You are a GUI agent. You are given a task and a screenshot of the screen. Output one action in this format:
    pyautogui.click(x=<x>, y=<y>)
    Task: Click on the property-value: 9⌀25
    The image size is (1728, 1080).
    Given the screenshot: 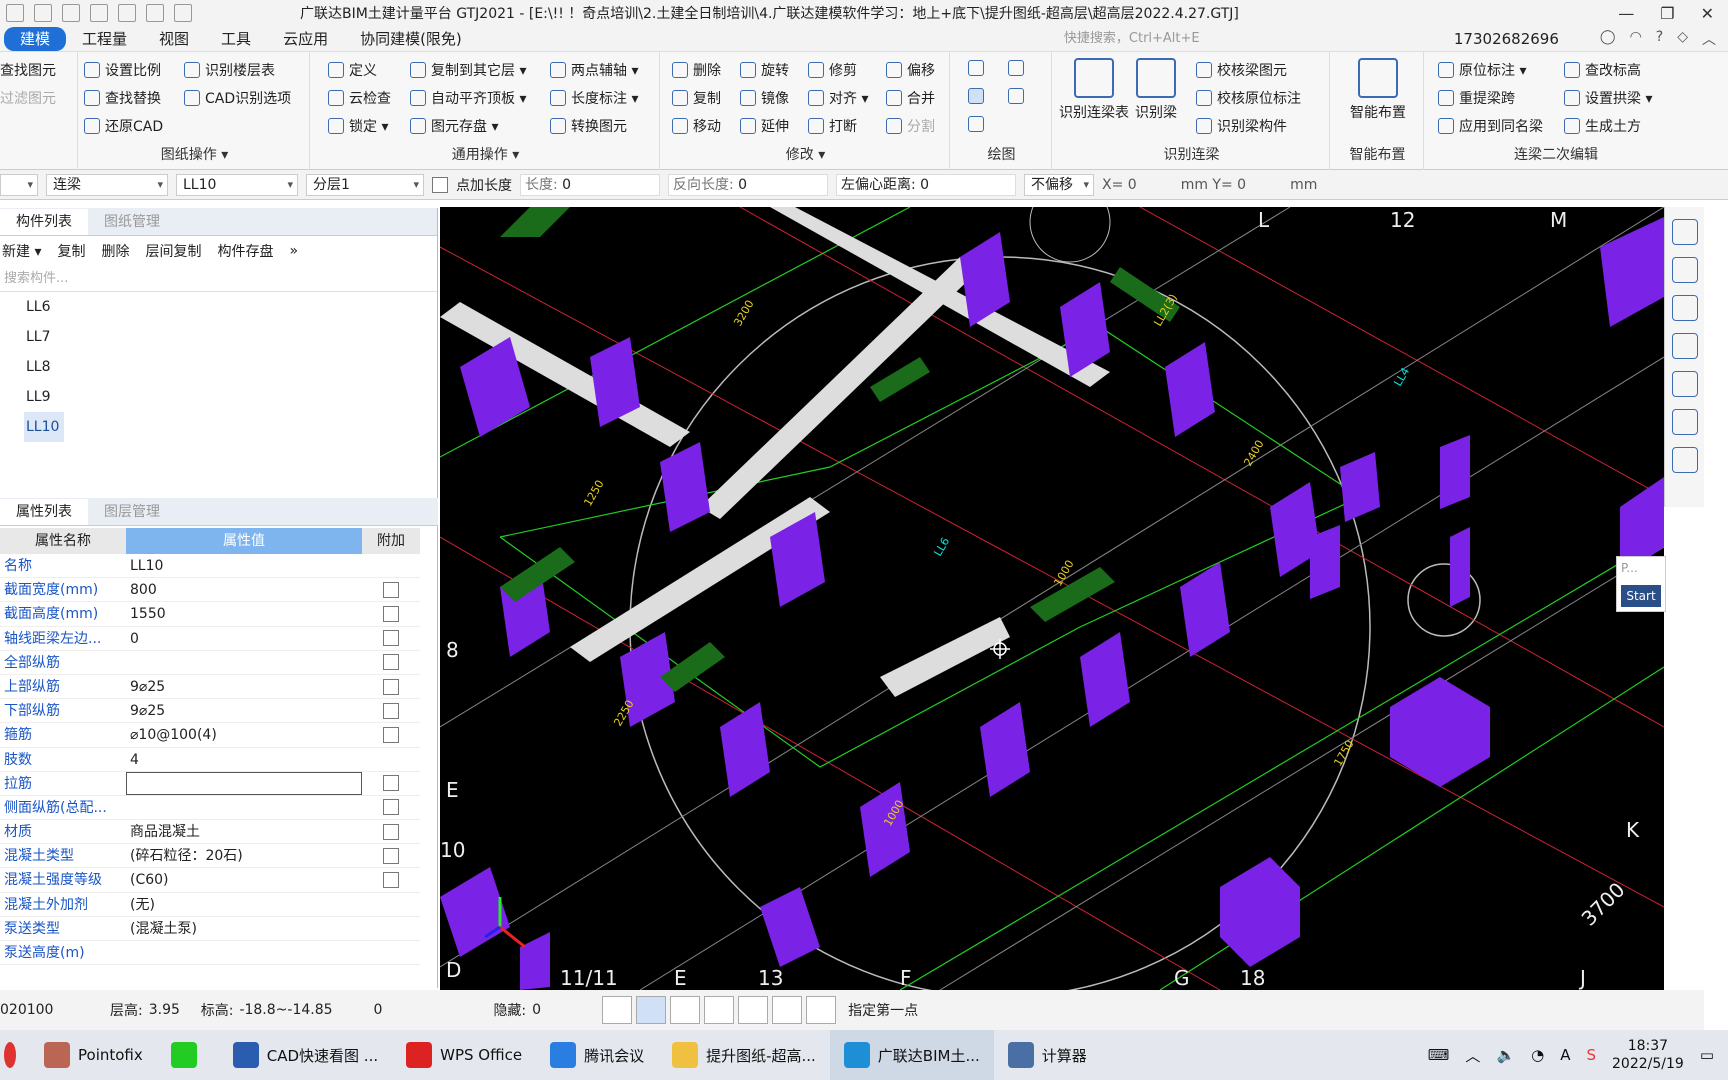 What is the action you would take?
    pyautogui.click(x=244, y=686)
    